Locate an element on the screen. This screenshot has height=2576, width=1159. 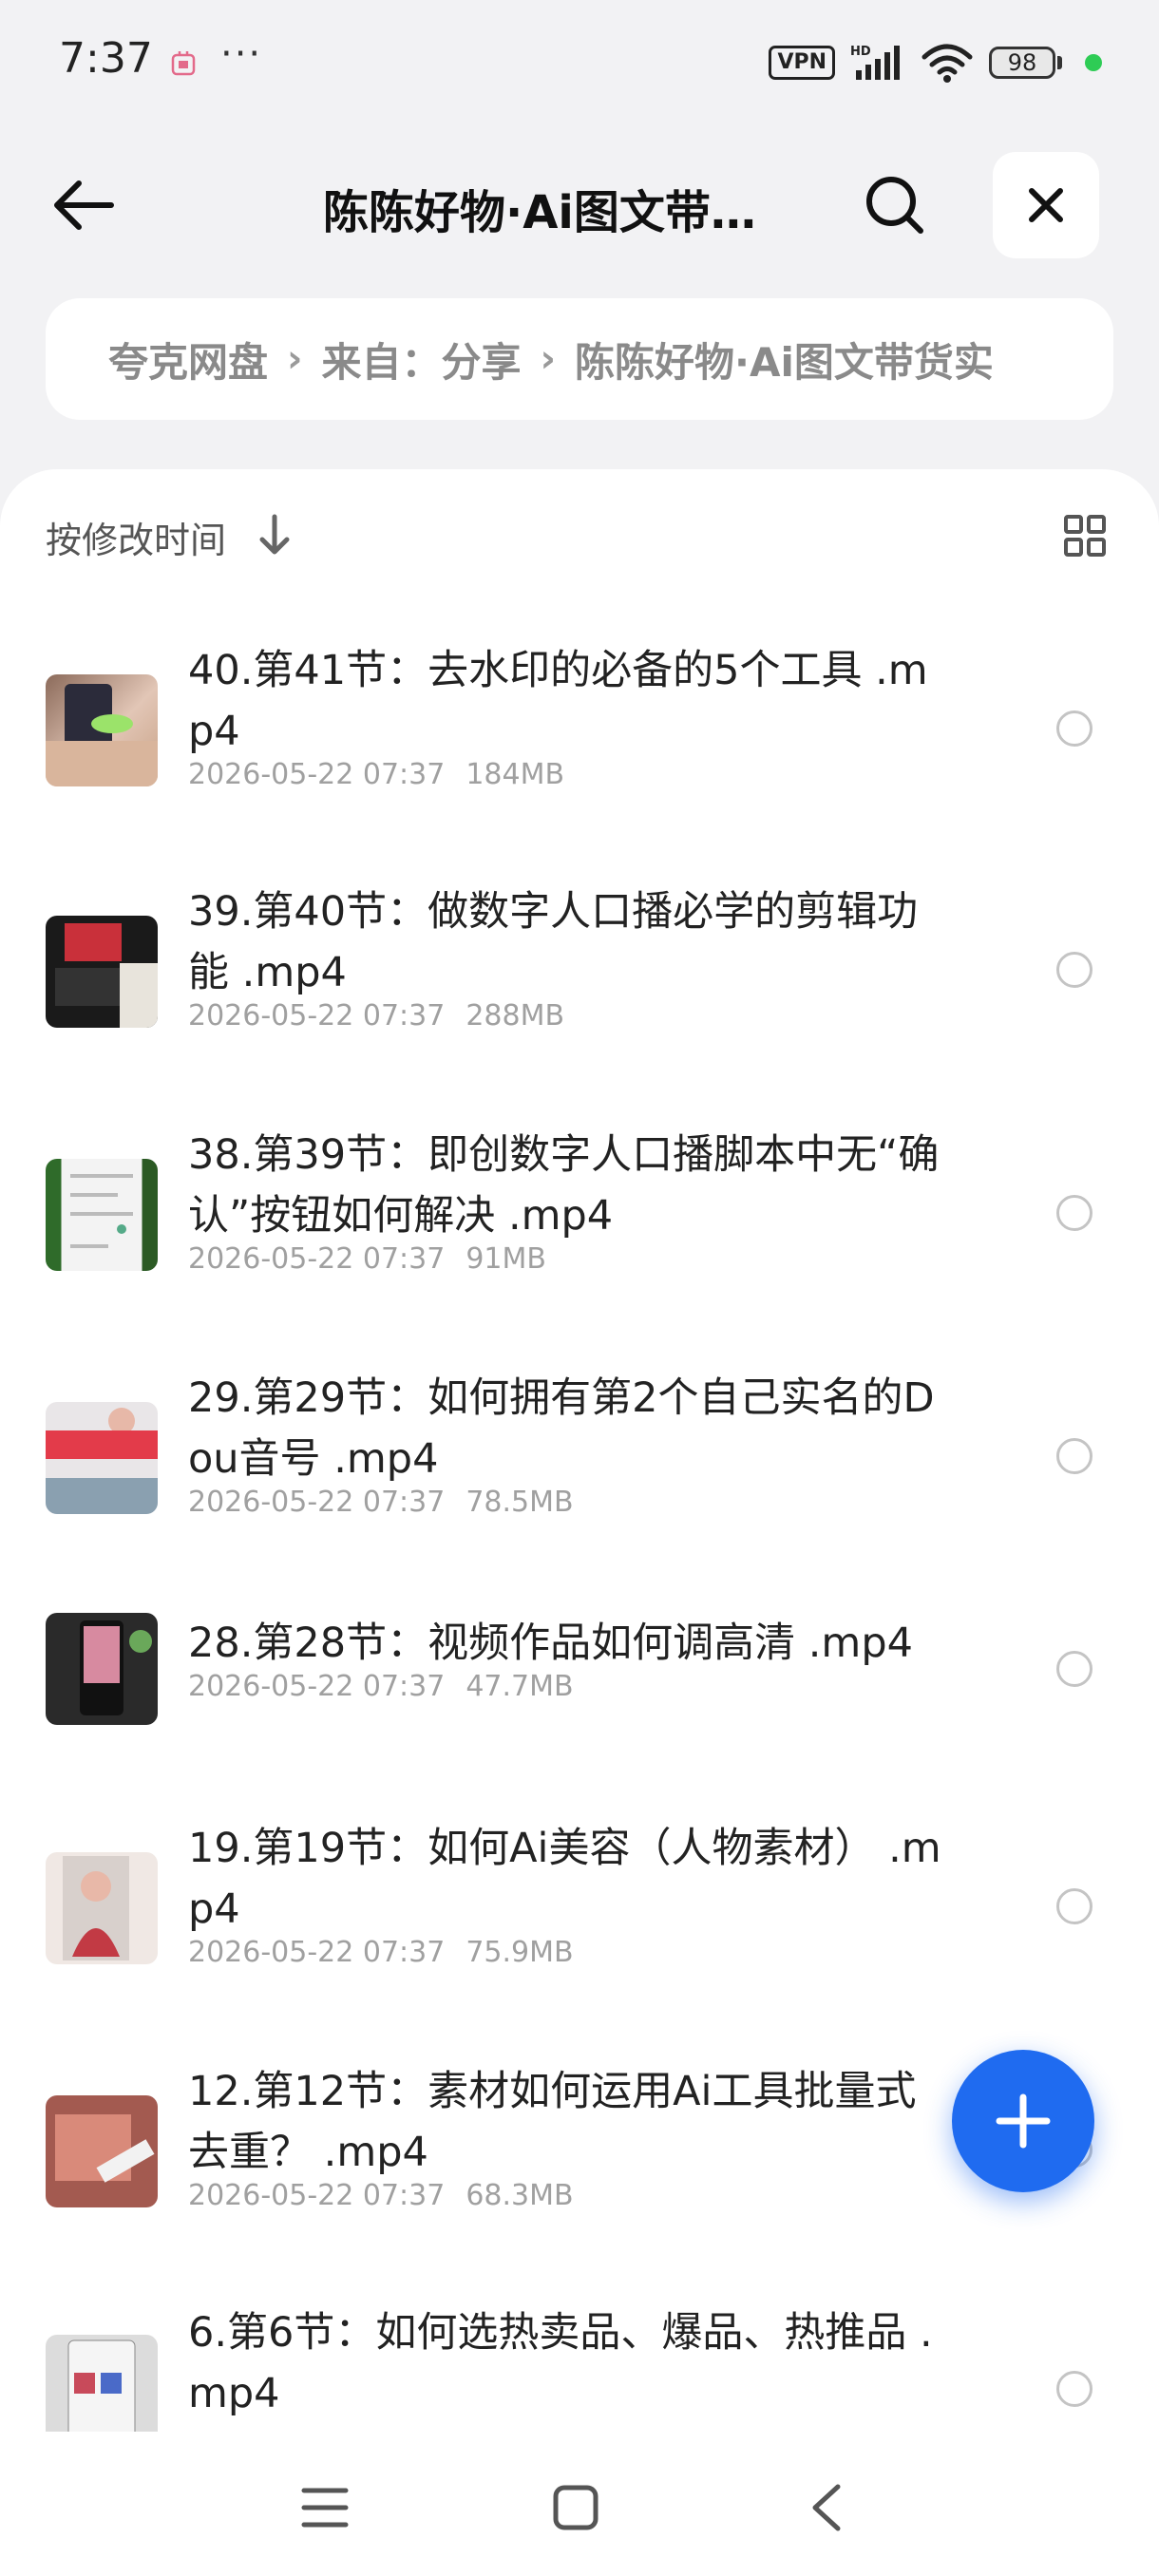
close-icon is located at coordinates (1046, 205).